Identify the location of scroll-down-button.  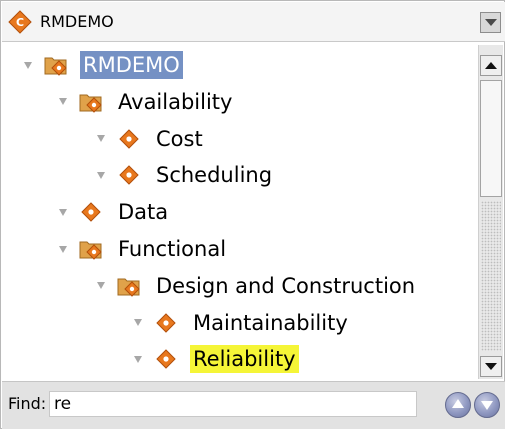
(491, 366).